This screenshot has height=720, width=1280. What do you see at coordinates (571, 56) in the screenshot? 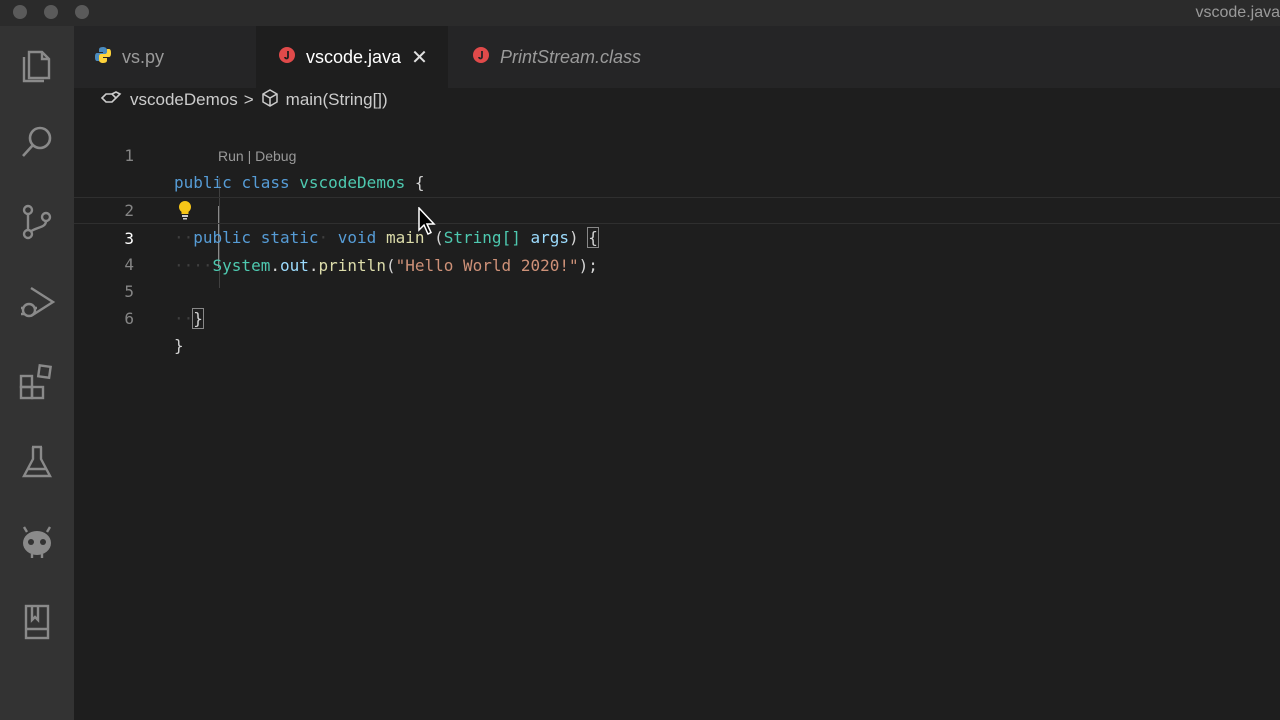
I see `tab-label: PrintStream.class` at bounding box center [571, 56].